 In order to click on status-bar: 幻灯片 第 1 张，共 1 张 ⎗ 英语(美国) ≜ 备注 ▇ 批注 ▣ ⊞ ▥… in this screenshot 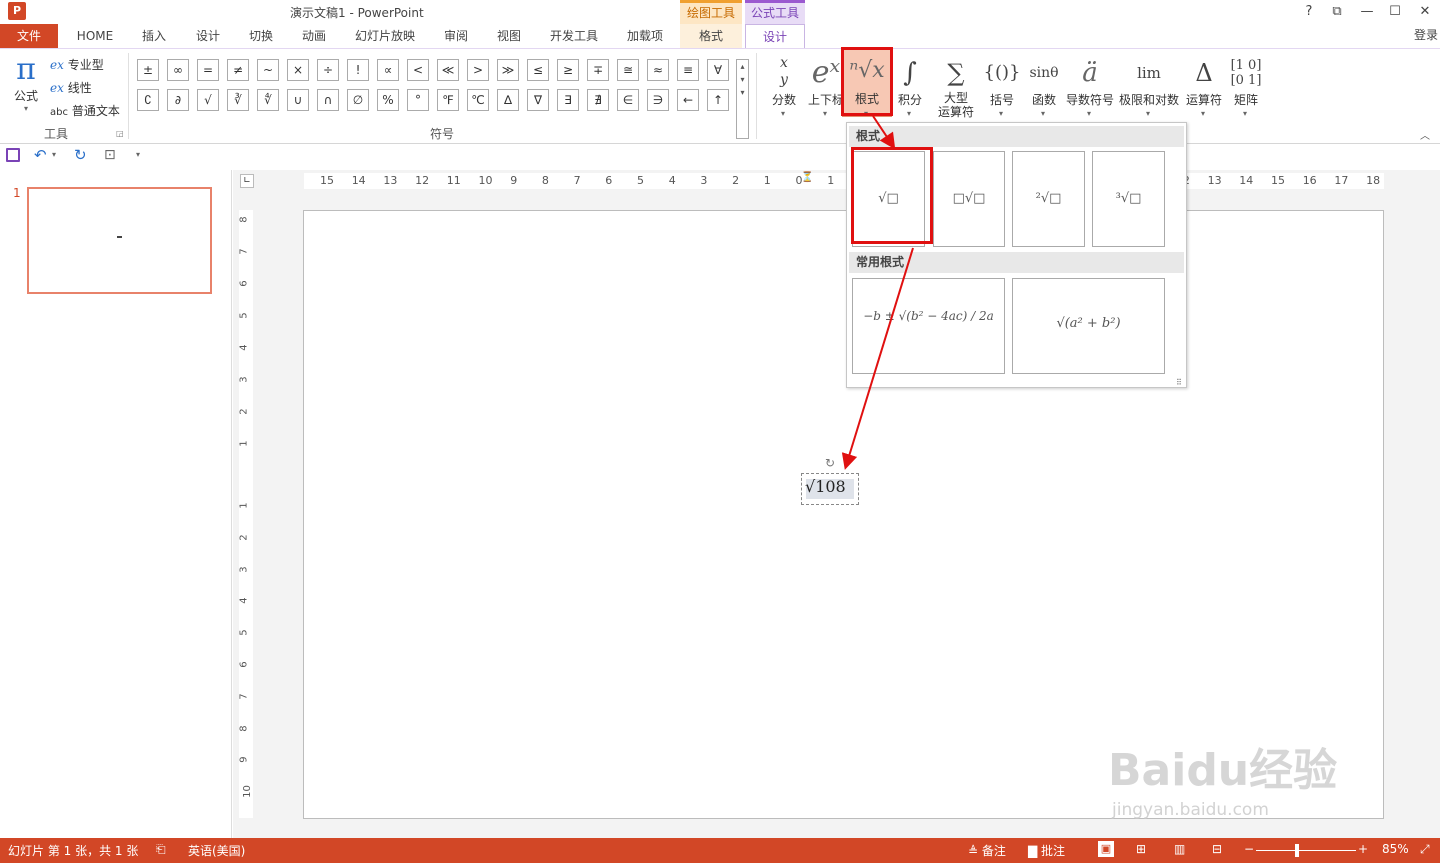, I will do `click(720, 850)`.